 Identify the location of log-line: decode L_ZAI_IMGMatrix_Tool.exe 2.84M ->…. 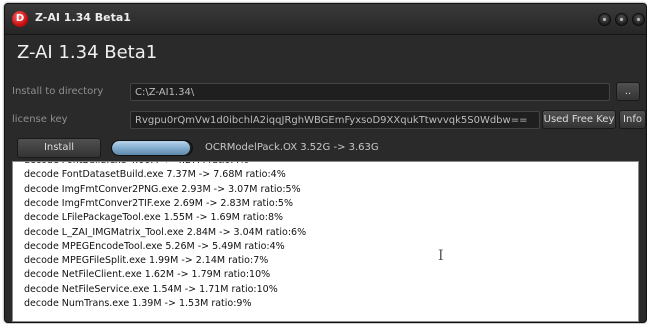
(165, 232).